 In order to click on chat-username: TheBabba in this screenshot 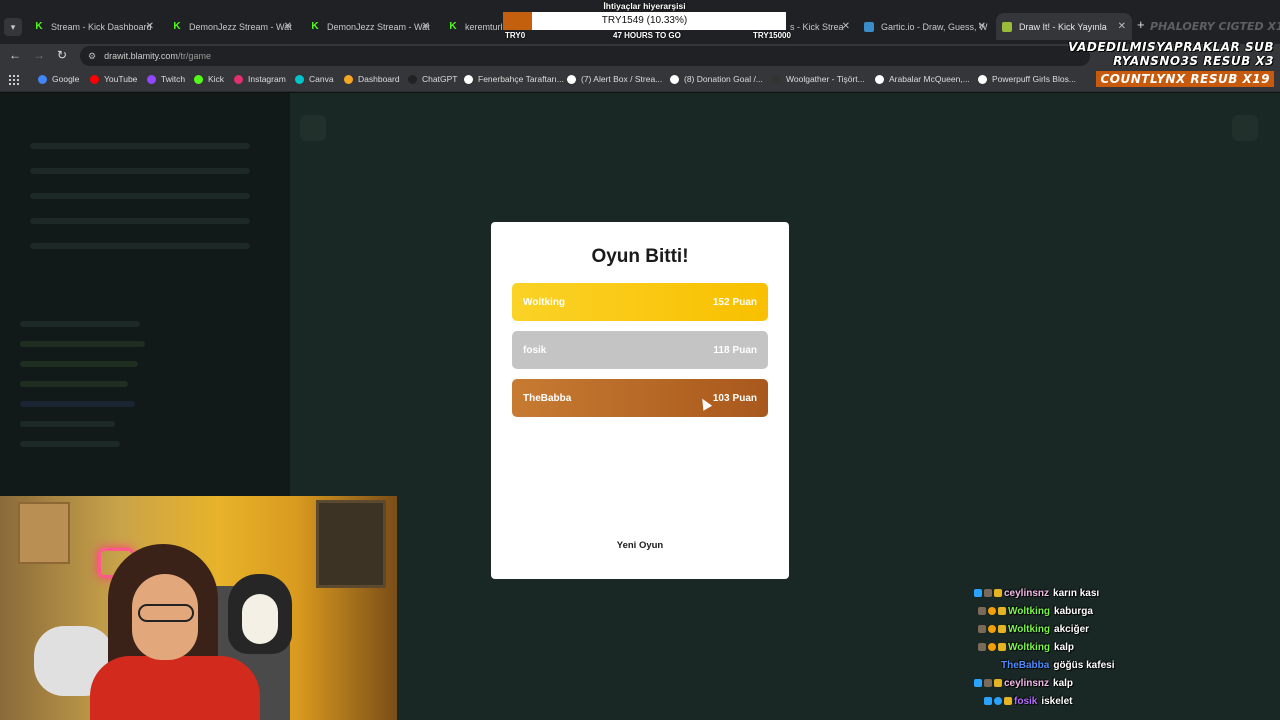, I will do `click(1025, 665)`.